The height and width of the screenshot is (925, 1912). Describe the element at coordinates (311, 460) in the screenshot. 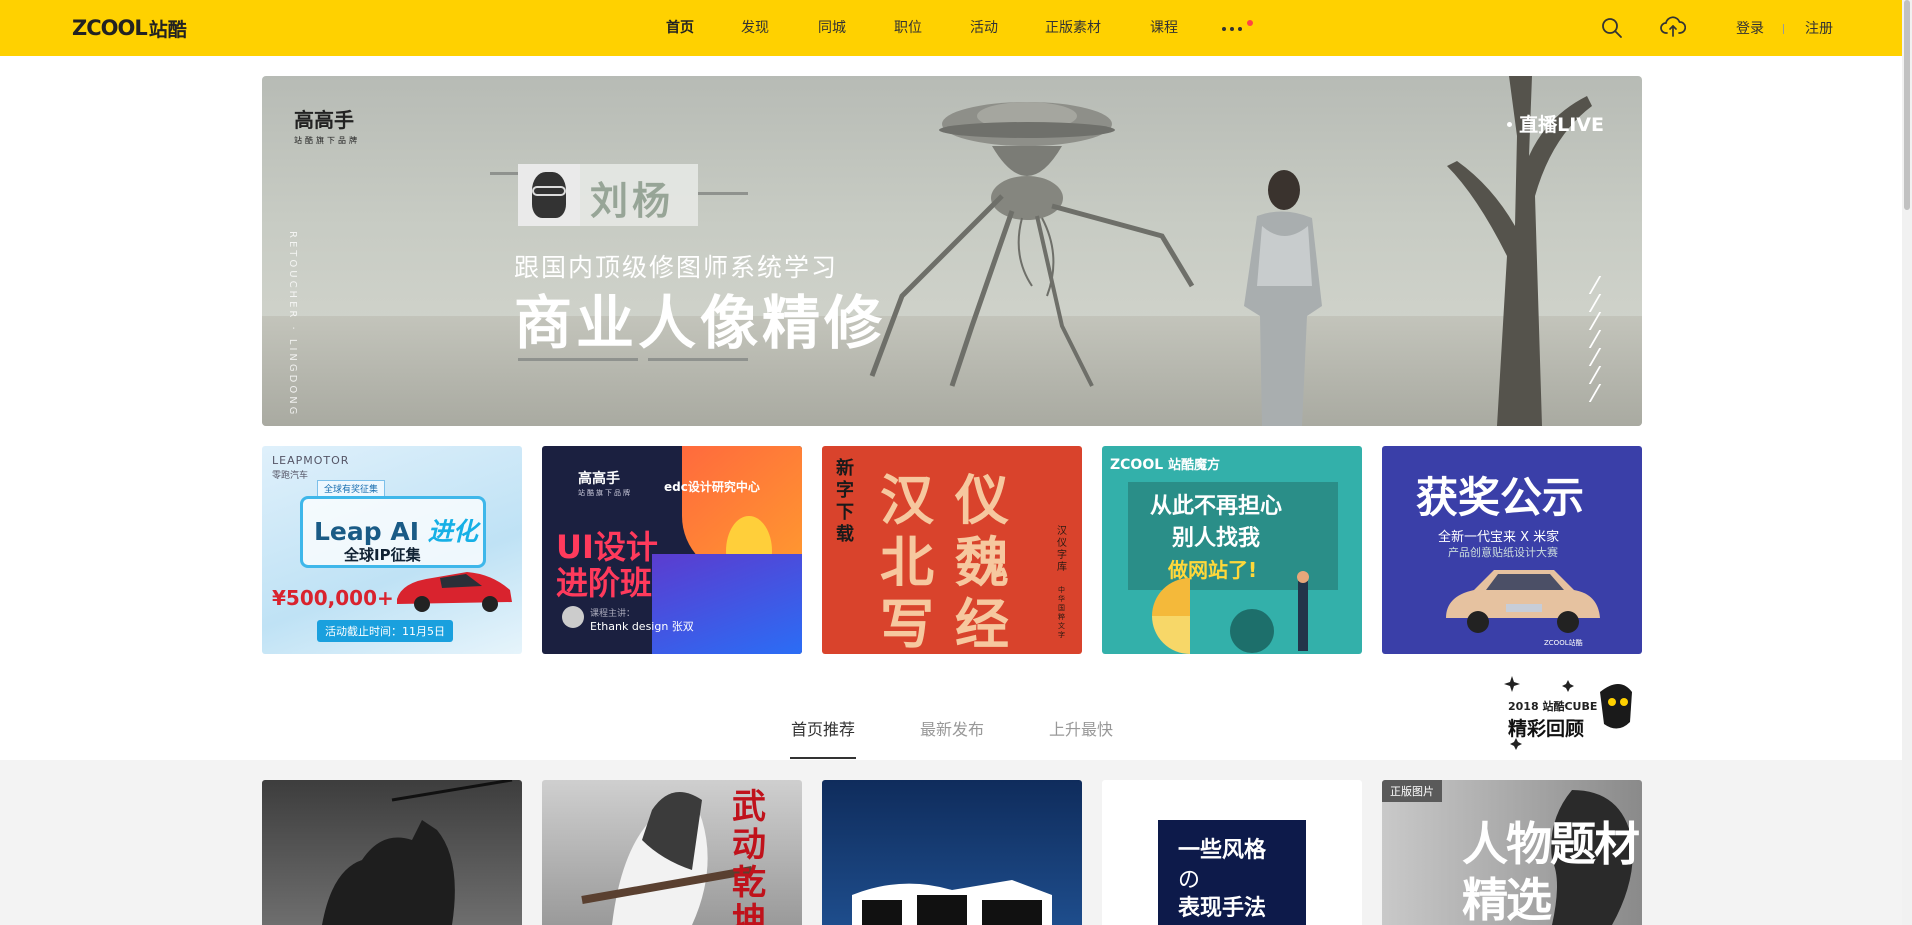

I see `leapmotor-brand: LEAPMOTOR` at that location.